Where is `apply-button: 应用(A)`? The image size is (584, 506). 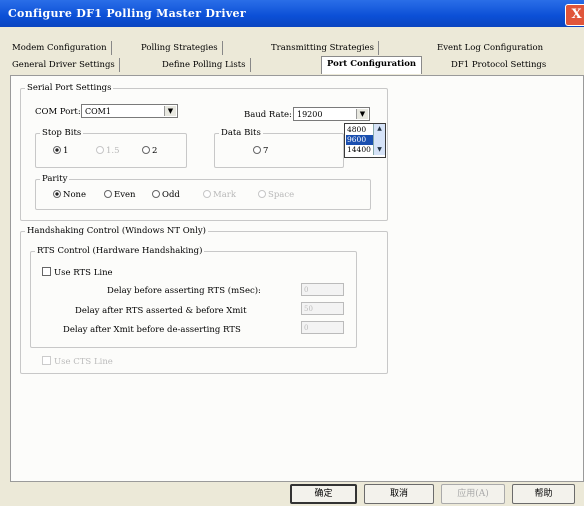 apply-button: 应用(A) is located at coordinates (473, 494).